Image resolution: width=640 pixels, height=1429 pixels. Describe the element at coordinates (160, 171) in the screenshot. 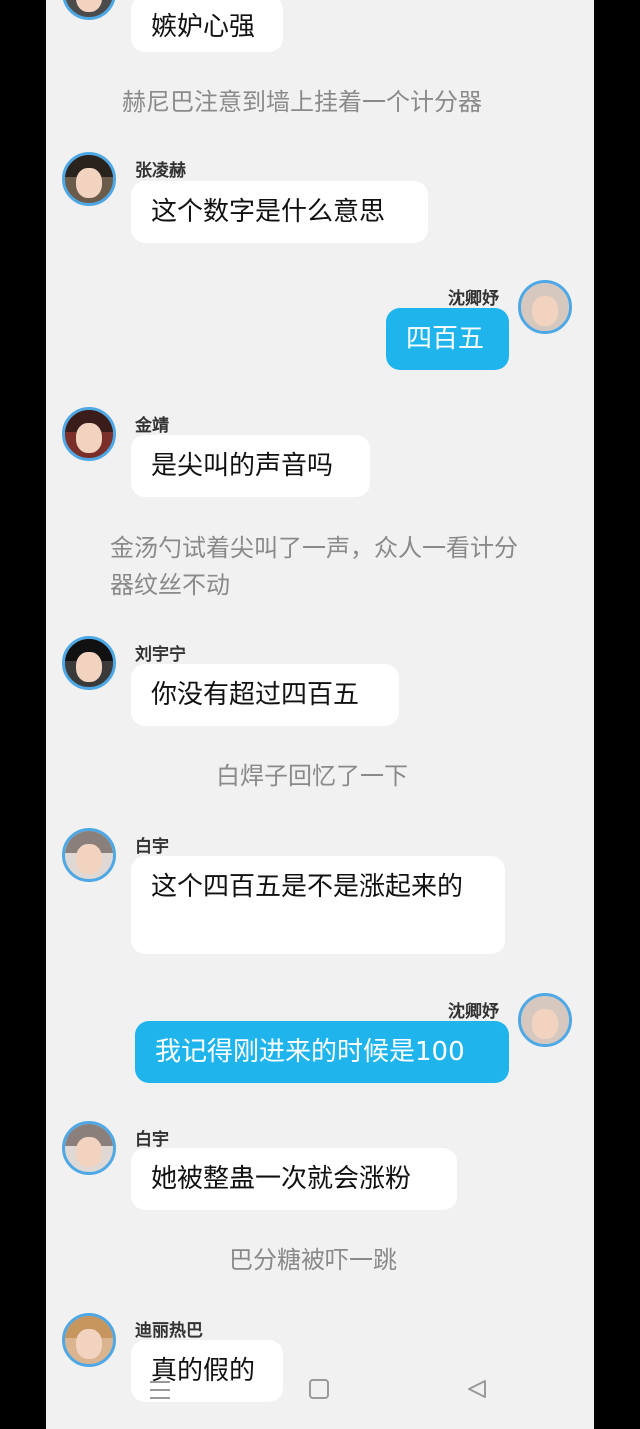

I see `sender-name: 张凌赫` at that location.